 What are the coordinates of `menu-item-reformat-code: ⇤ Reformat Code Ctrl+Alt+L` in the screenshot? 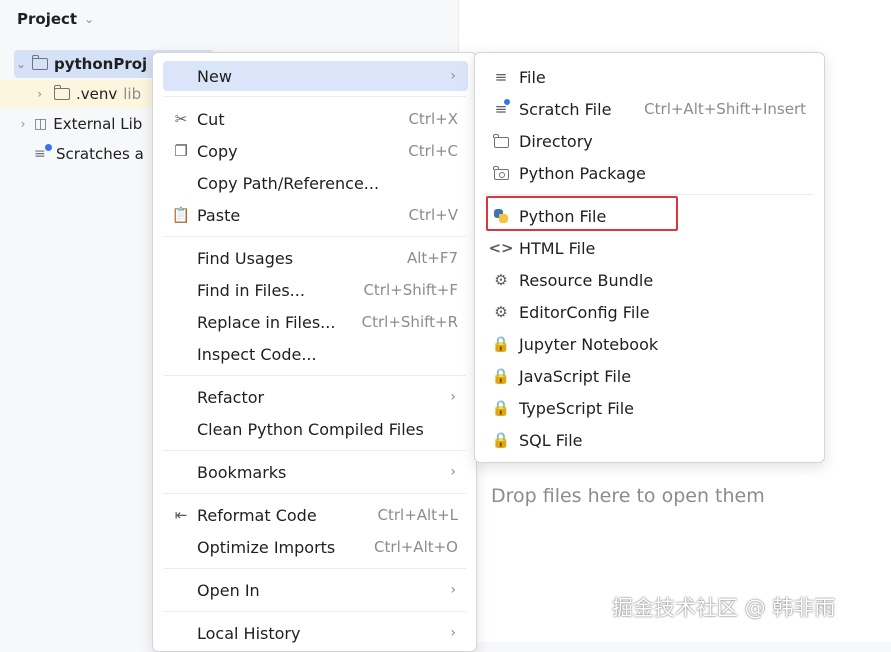 It's located at (315, 515).